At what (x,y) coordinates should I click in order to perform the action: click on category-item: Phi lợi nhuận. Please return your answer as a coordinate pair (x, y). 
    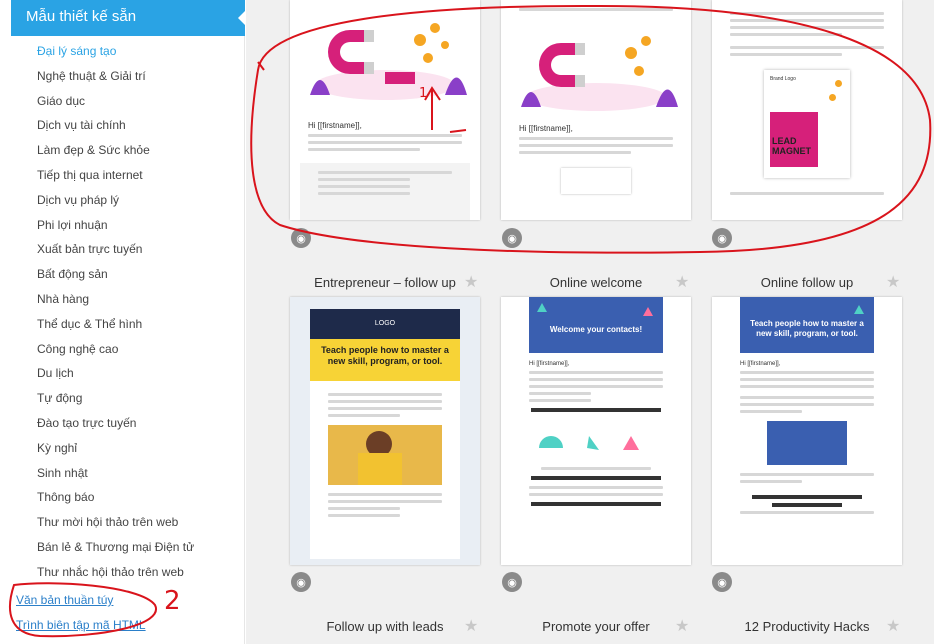
    Looking at the image, I should click on (122, 225).